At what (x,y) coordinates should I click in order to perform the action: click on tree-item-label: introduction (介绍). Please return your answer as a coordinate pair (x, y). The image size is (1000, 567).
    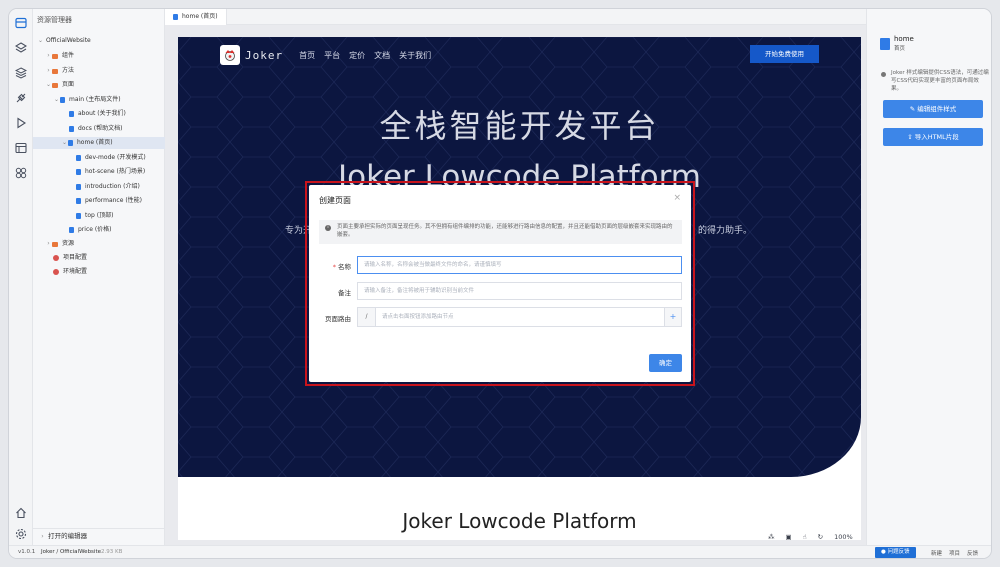
    Looking at the image, I should click on (112, 186).